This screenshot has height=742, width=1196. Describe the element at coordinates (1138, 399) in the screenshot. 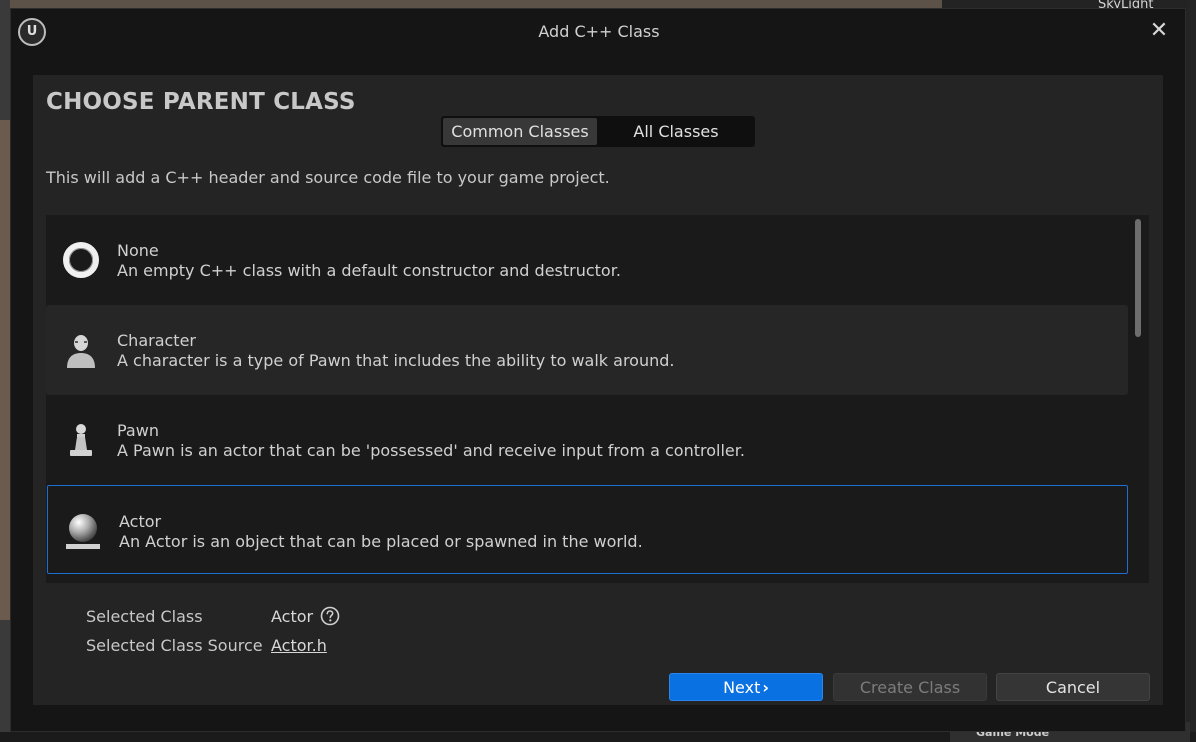

I see `class-list-scrollbar` at that location.